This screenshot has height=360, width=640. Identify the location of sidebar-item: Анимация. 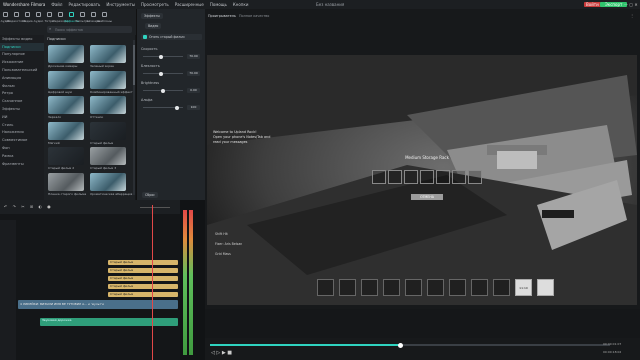
(22, 78).